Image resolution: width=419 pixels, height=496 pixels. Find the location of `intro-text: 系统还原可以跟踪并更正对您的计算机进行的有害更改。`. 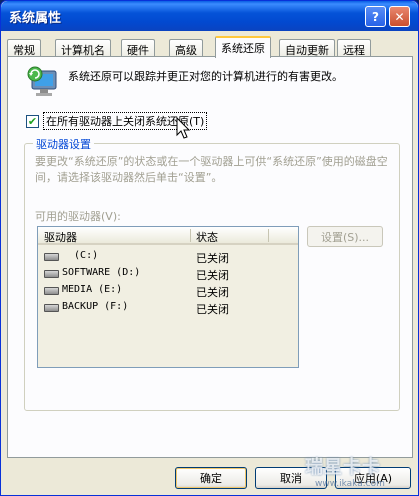

intro-text: 系统还原可以跟踪并更正对您的计算机进行的有害更改。 is located at coordinates (205, 76).